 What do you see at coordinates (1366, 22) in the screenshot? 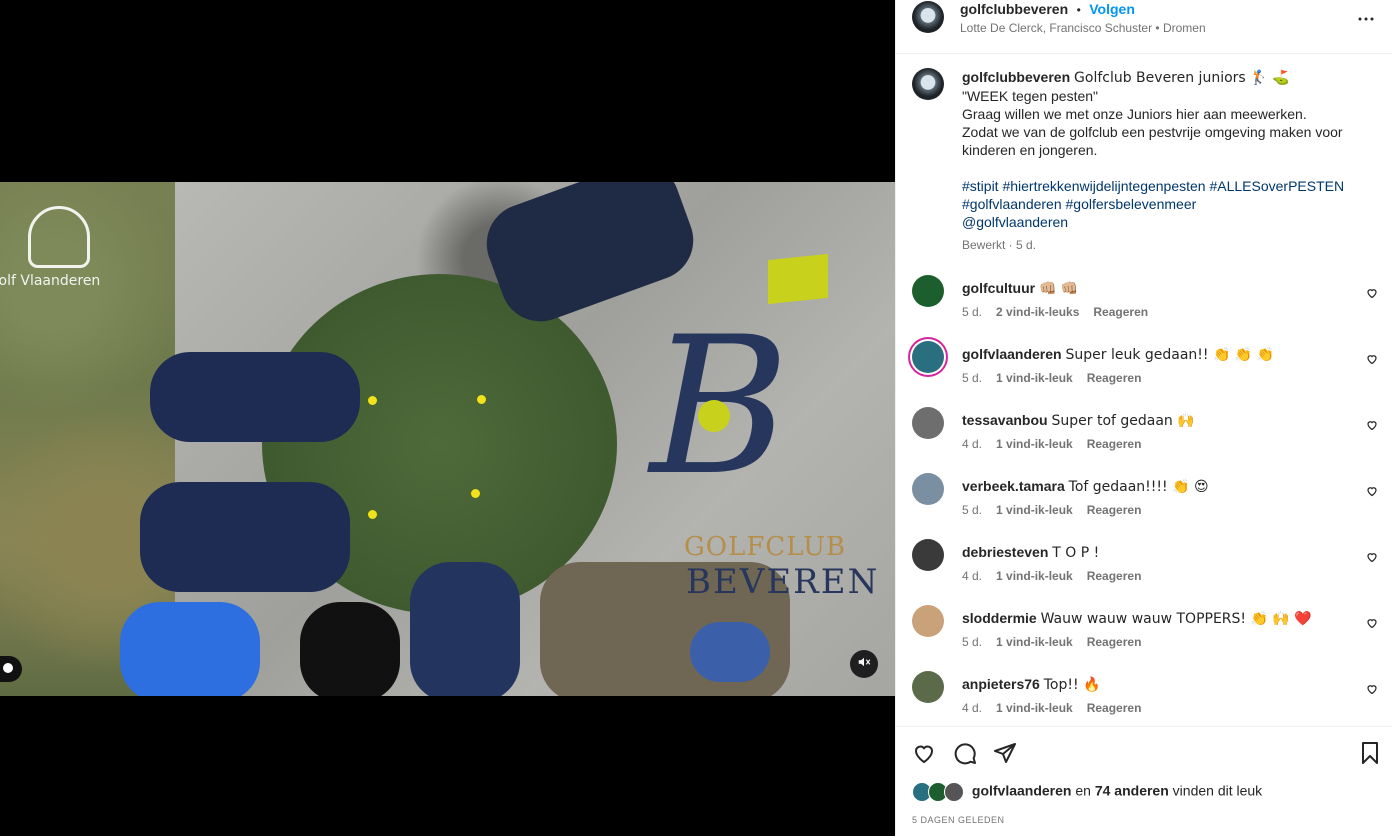
I see `more-options-icon` at bounding box center [1366, 22].